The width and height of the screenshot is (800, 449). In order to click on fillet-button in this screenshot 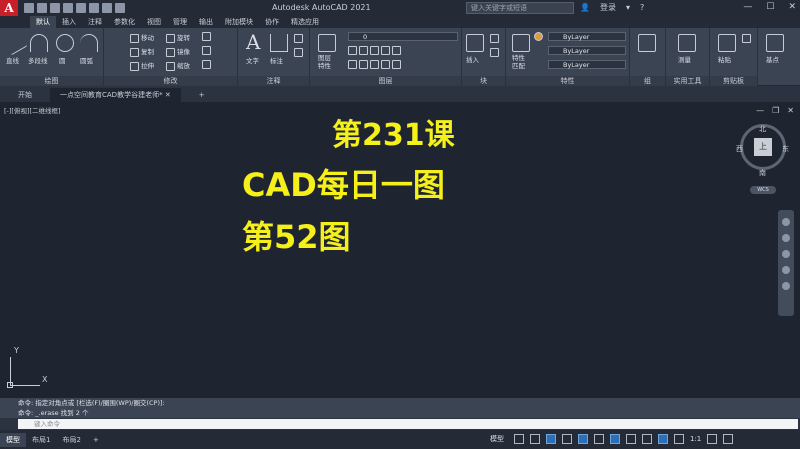, I will do `click(207, 50)`.